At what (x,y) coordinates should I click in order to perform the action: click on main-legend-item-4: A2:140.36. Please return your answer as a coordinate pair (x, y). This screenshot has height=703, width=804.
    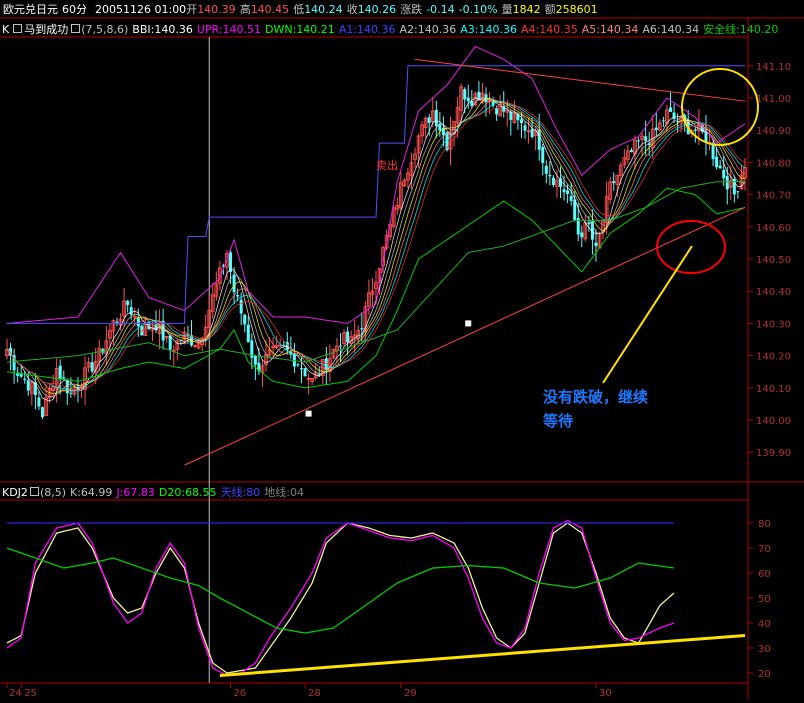
    Looking at the image, I should click on (428, 29).